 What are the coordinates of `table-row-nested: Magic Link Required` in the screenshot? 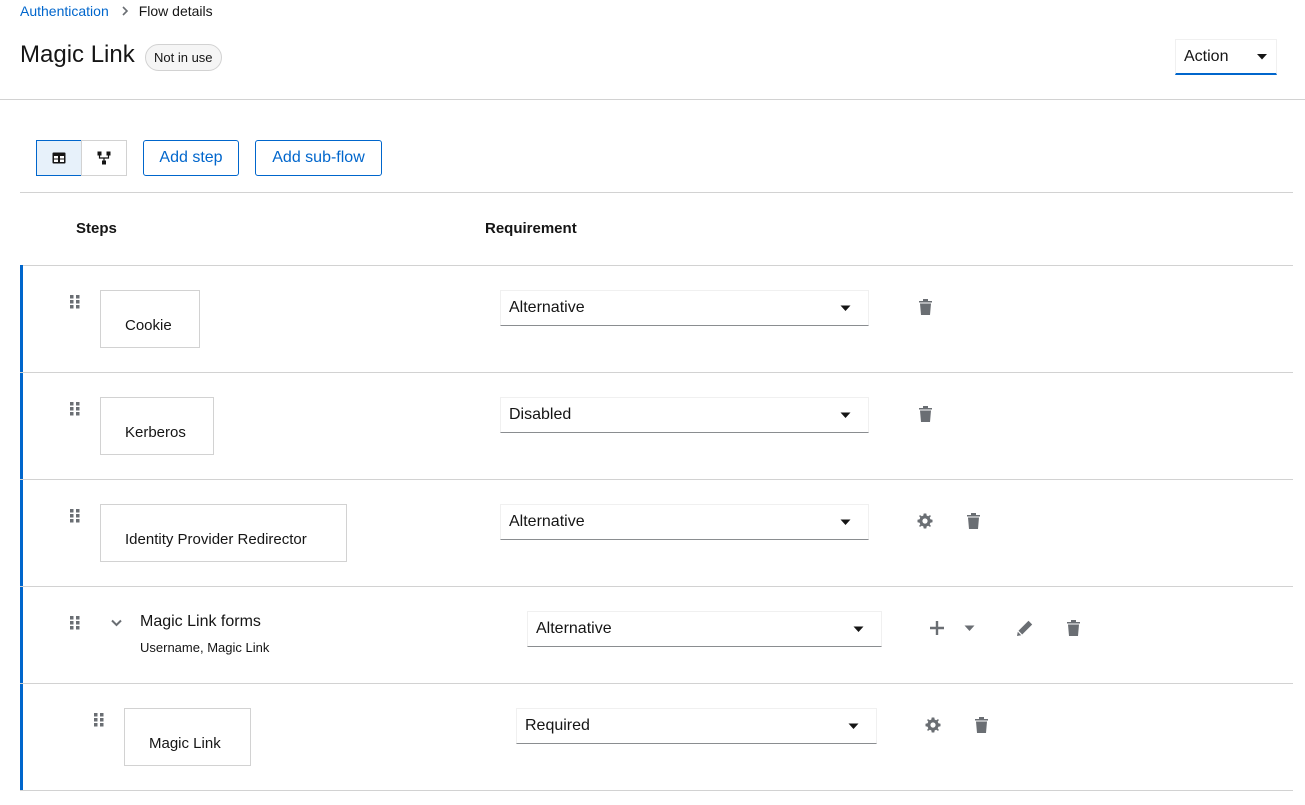 It's located at (656, 737).